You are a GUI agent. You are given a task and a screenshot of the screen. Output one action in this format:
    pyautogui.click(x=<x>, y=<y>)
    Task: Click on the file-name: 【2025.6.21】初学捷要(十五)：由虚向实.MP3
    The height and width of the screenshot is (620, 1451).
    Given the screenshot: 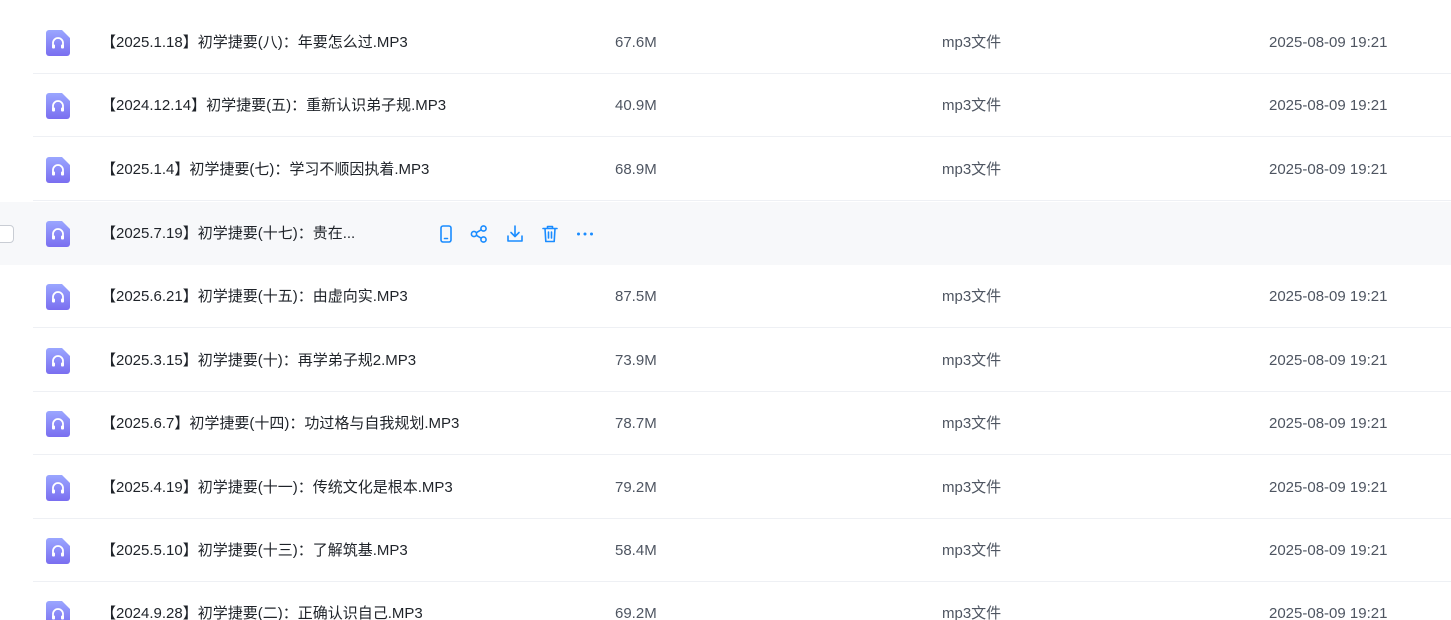 What is the action you would take?
    pyautogui.click(x=254, y=297)
    